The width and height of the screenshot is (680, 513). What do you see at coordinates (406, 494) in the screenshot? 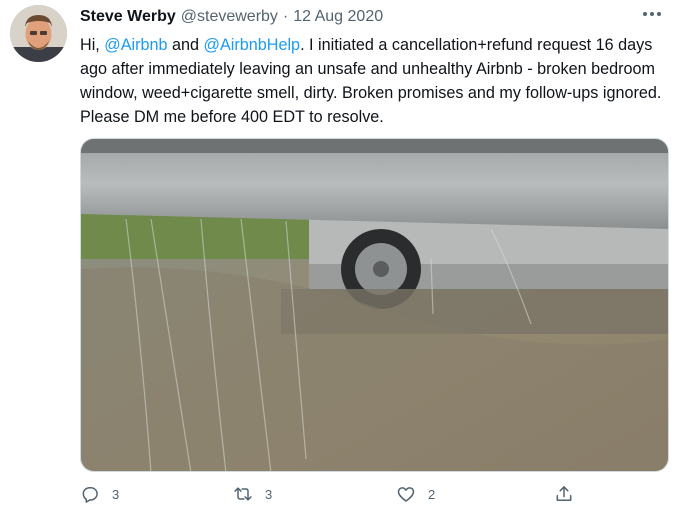
I see `like-icon` at bounding box center [406, 494].